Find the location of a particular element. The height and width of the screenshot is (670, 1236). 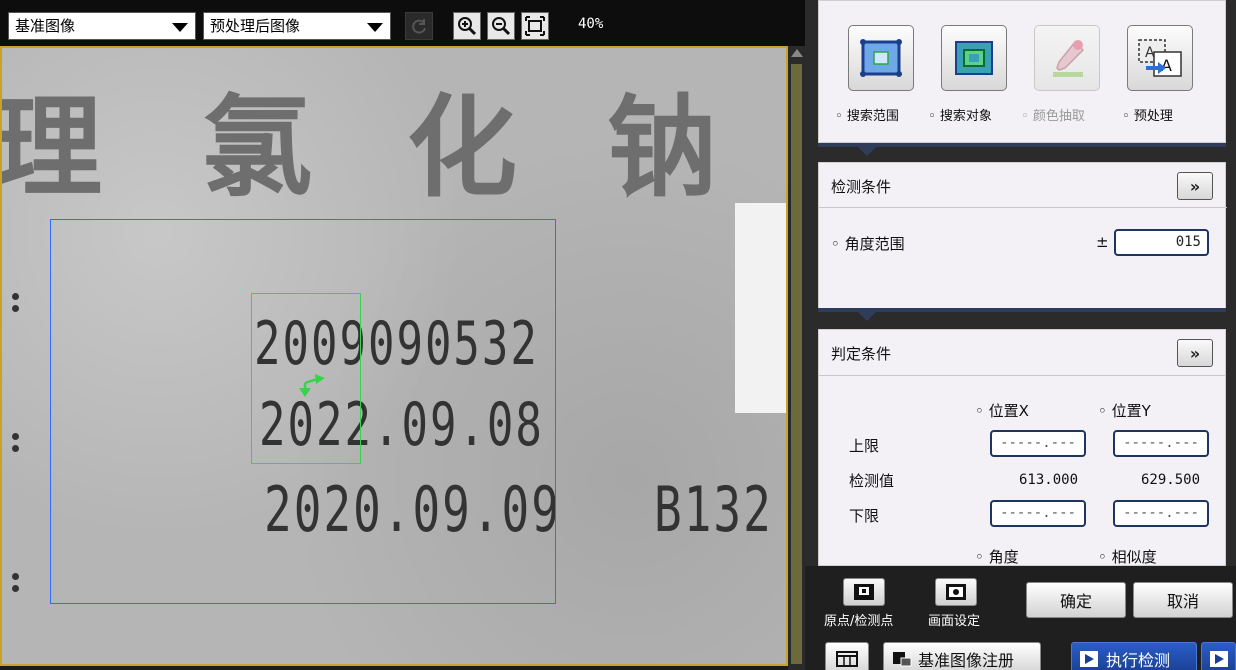

white-label-patch is located at coordinates (760, 308).